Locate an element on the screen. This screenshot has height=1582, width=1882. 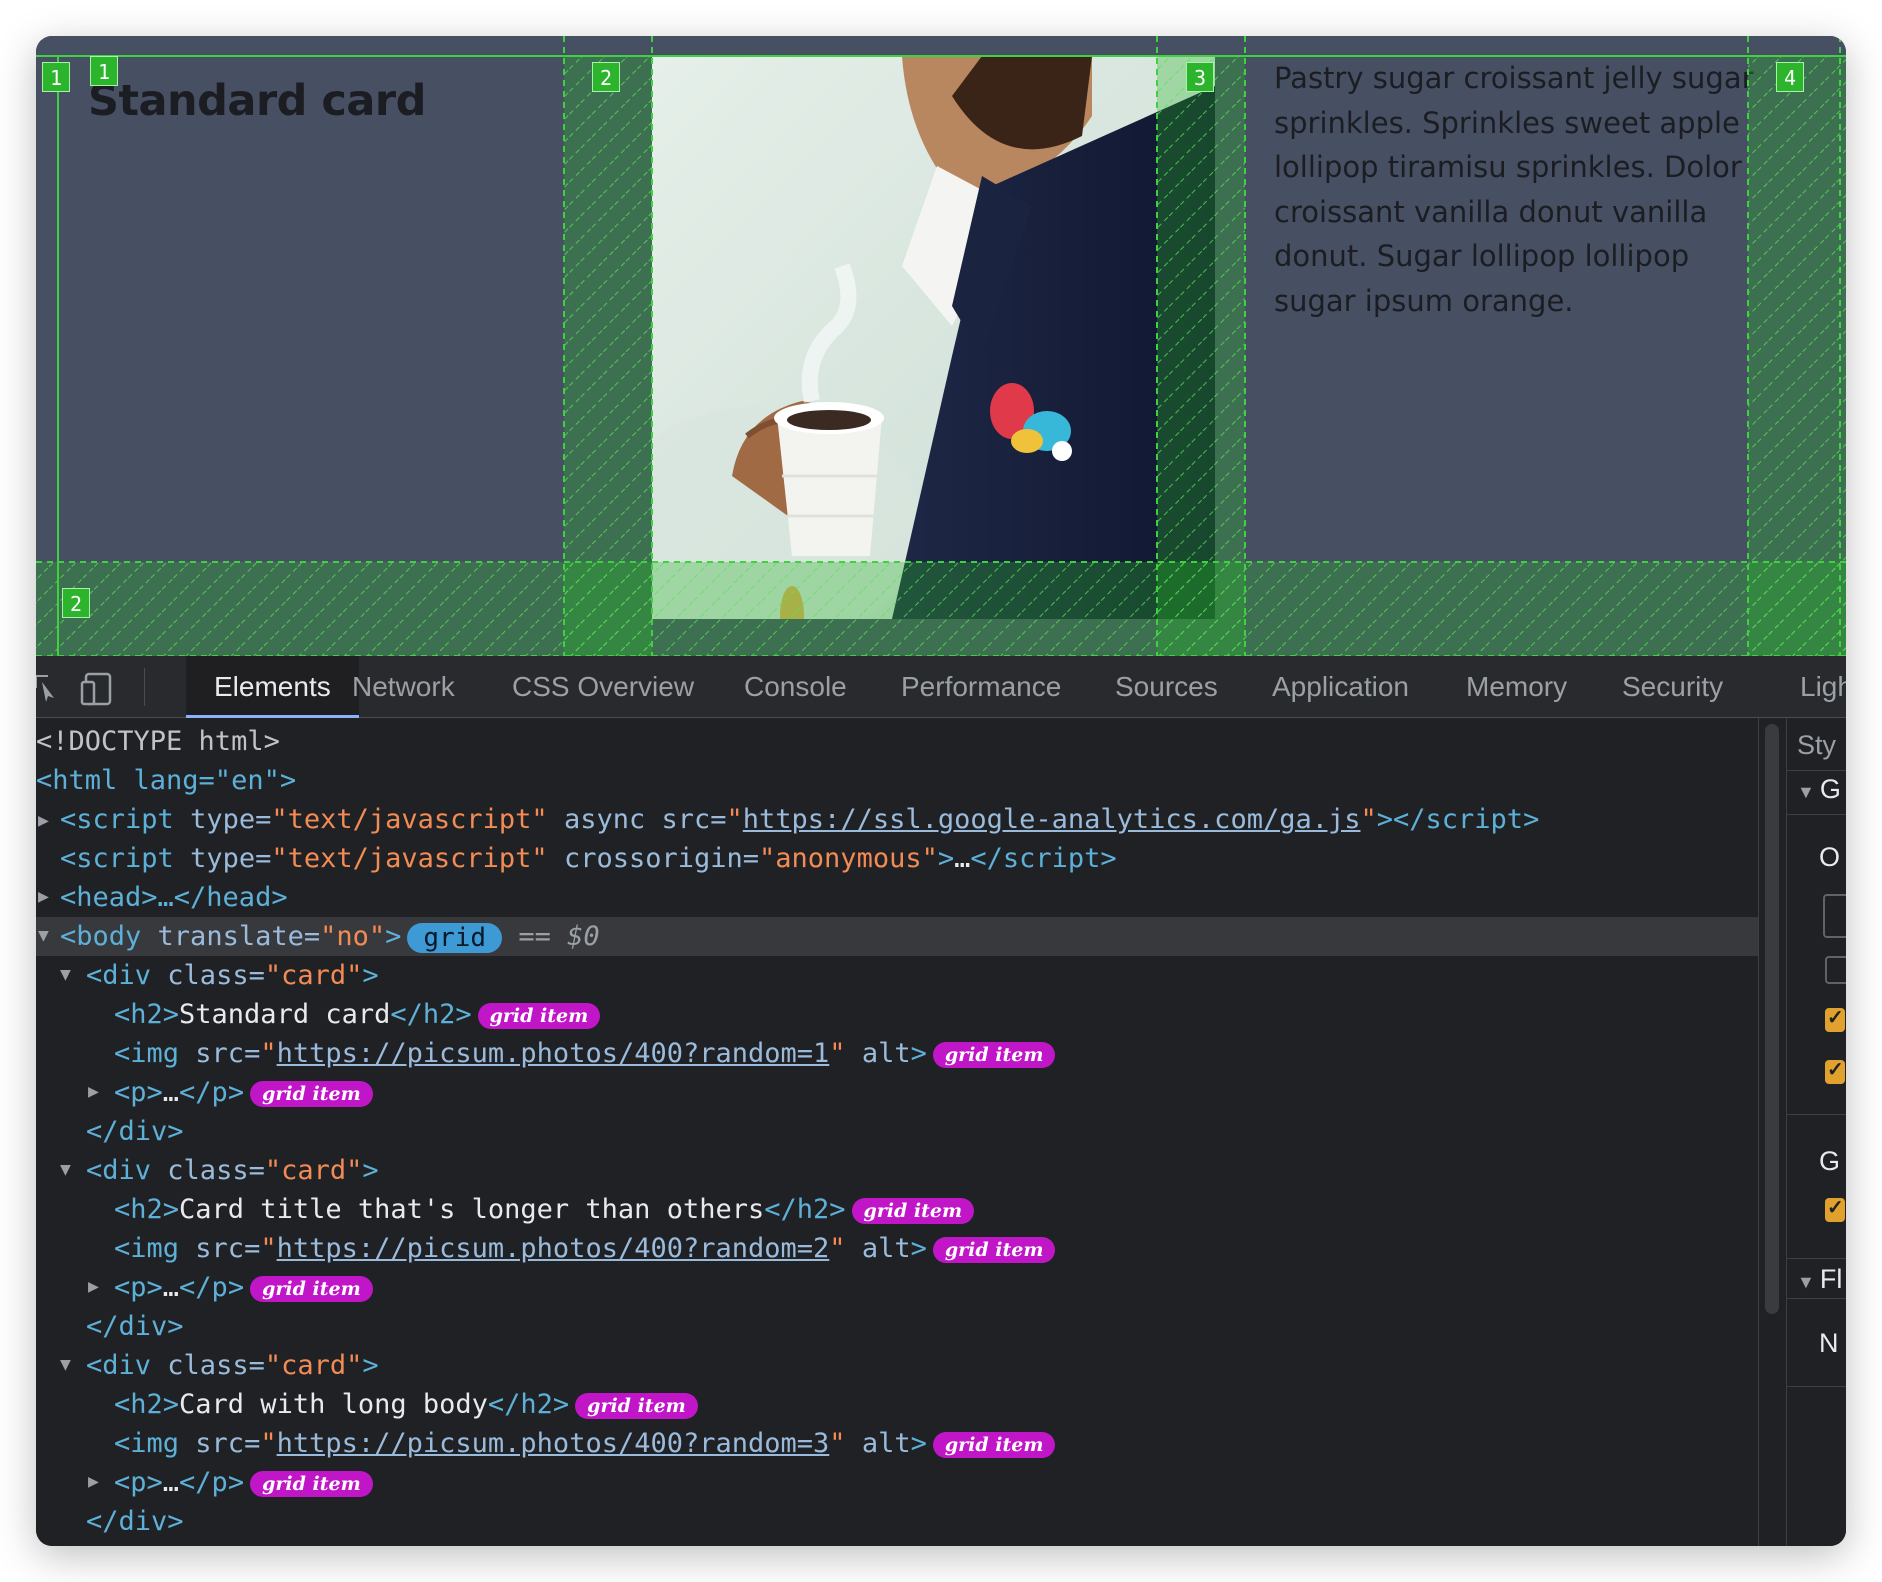
toolbar-divider is located at coordinates (144, 687).